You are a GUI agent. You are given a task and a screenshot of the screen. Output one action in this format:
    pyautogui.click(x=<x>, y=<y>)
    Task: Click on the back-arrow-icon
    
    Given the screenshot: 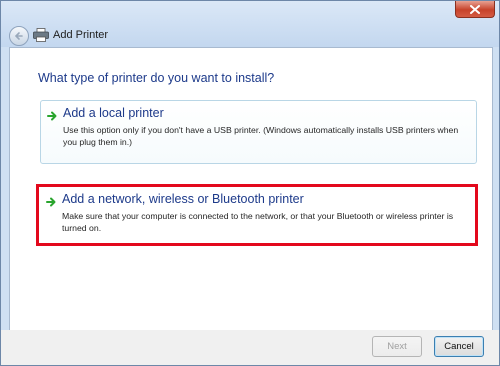 What is the action you would take?
    pyautogui.click(x=18, y=36)
    